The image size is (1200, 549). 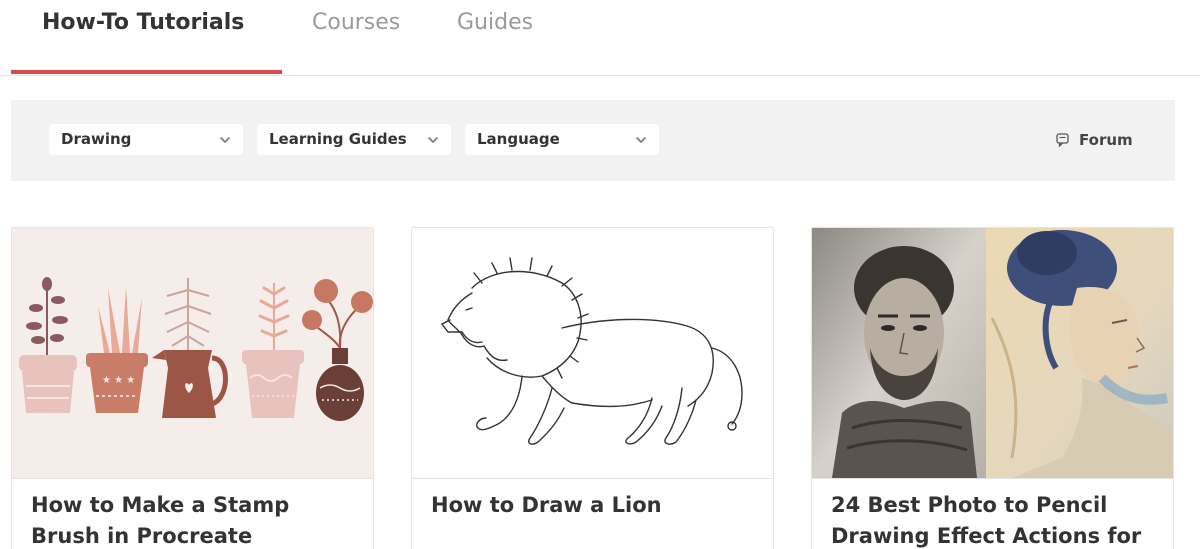 What do you see at coordinates (518, 139) in the screenshot?
I see `language-dropdown-label: Language` at bounding box center [518, 139].